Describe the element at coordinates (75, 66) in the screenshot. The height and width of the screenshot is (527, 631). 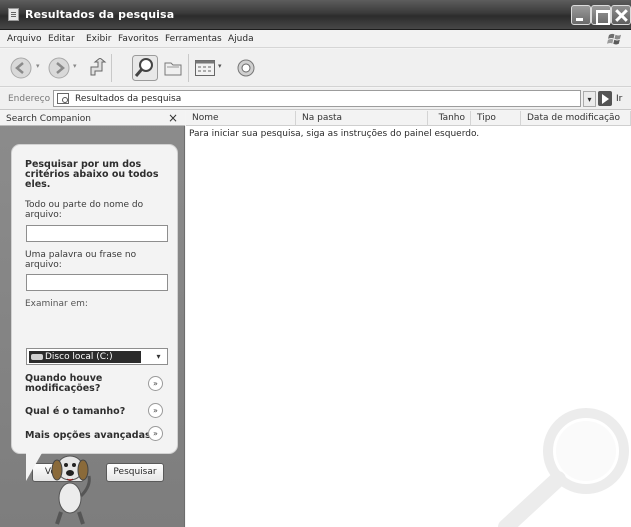
I see `forward-dropdown-icon: ▾` at that location.